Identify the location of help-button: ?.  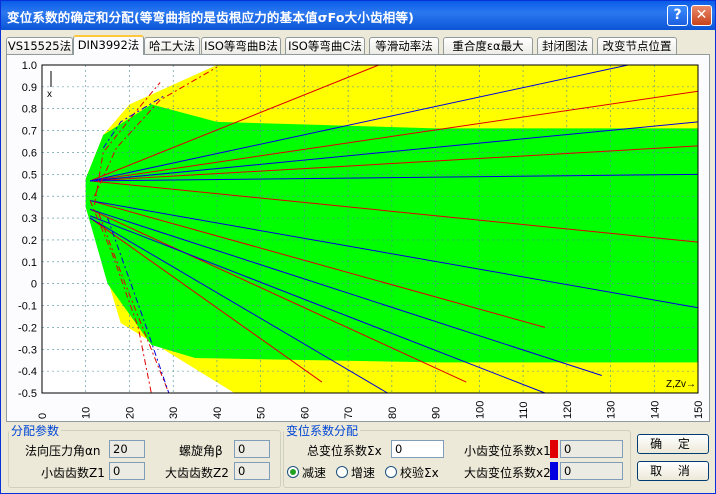
(677, 15).